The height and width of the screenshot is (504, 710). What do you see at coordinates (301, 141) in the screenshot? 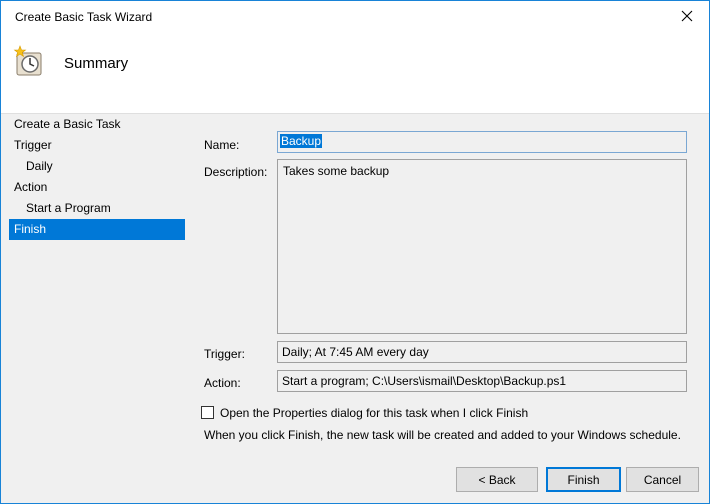
I see `name-value: Backup` at bounding box center [301, 141].